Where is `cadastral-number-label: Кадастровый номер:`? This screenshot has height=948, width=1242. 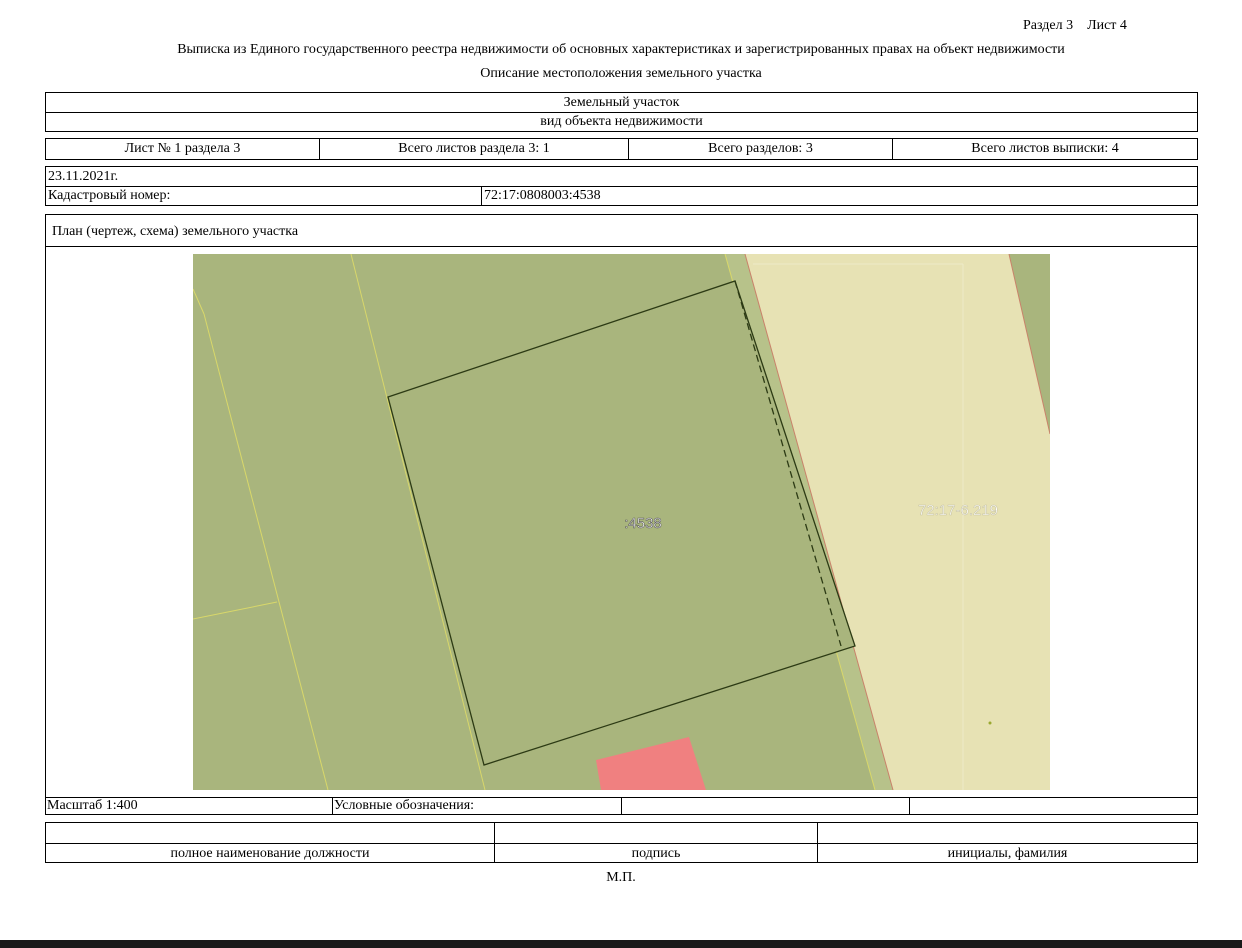
cadastral-number-label: Кадастровый номер: is located at coordinates (109, 195).